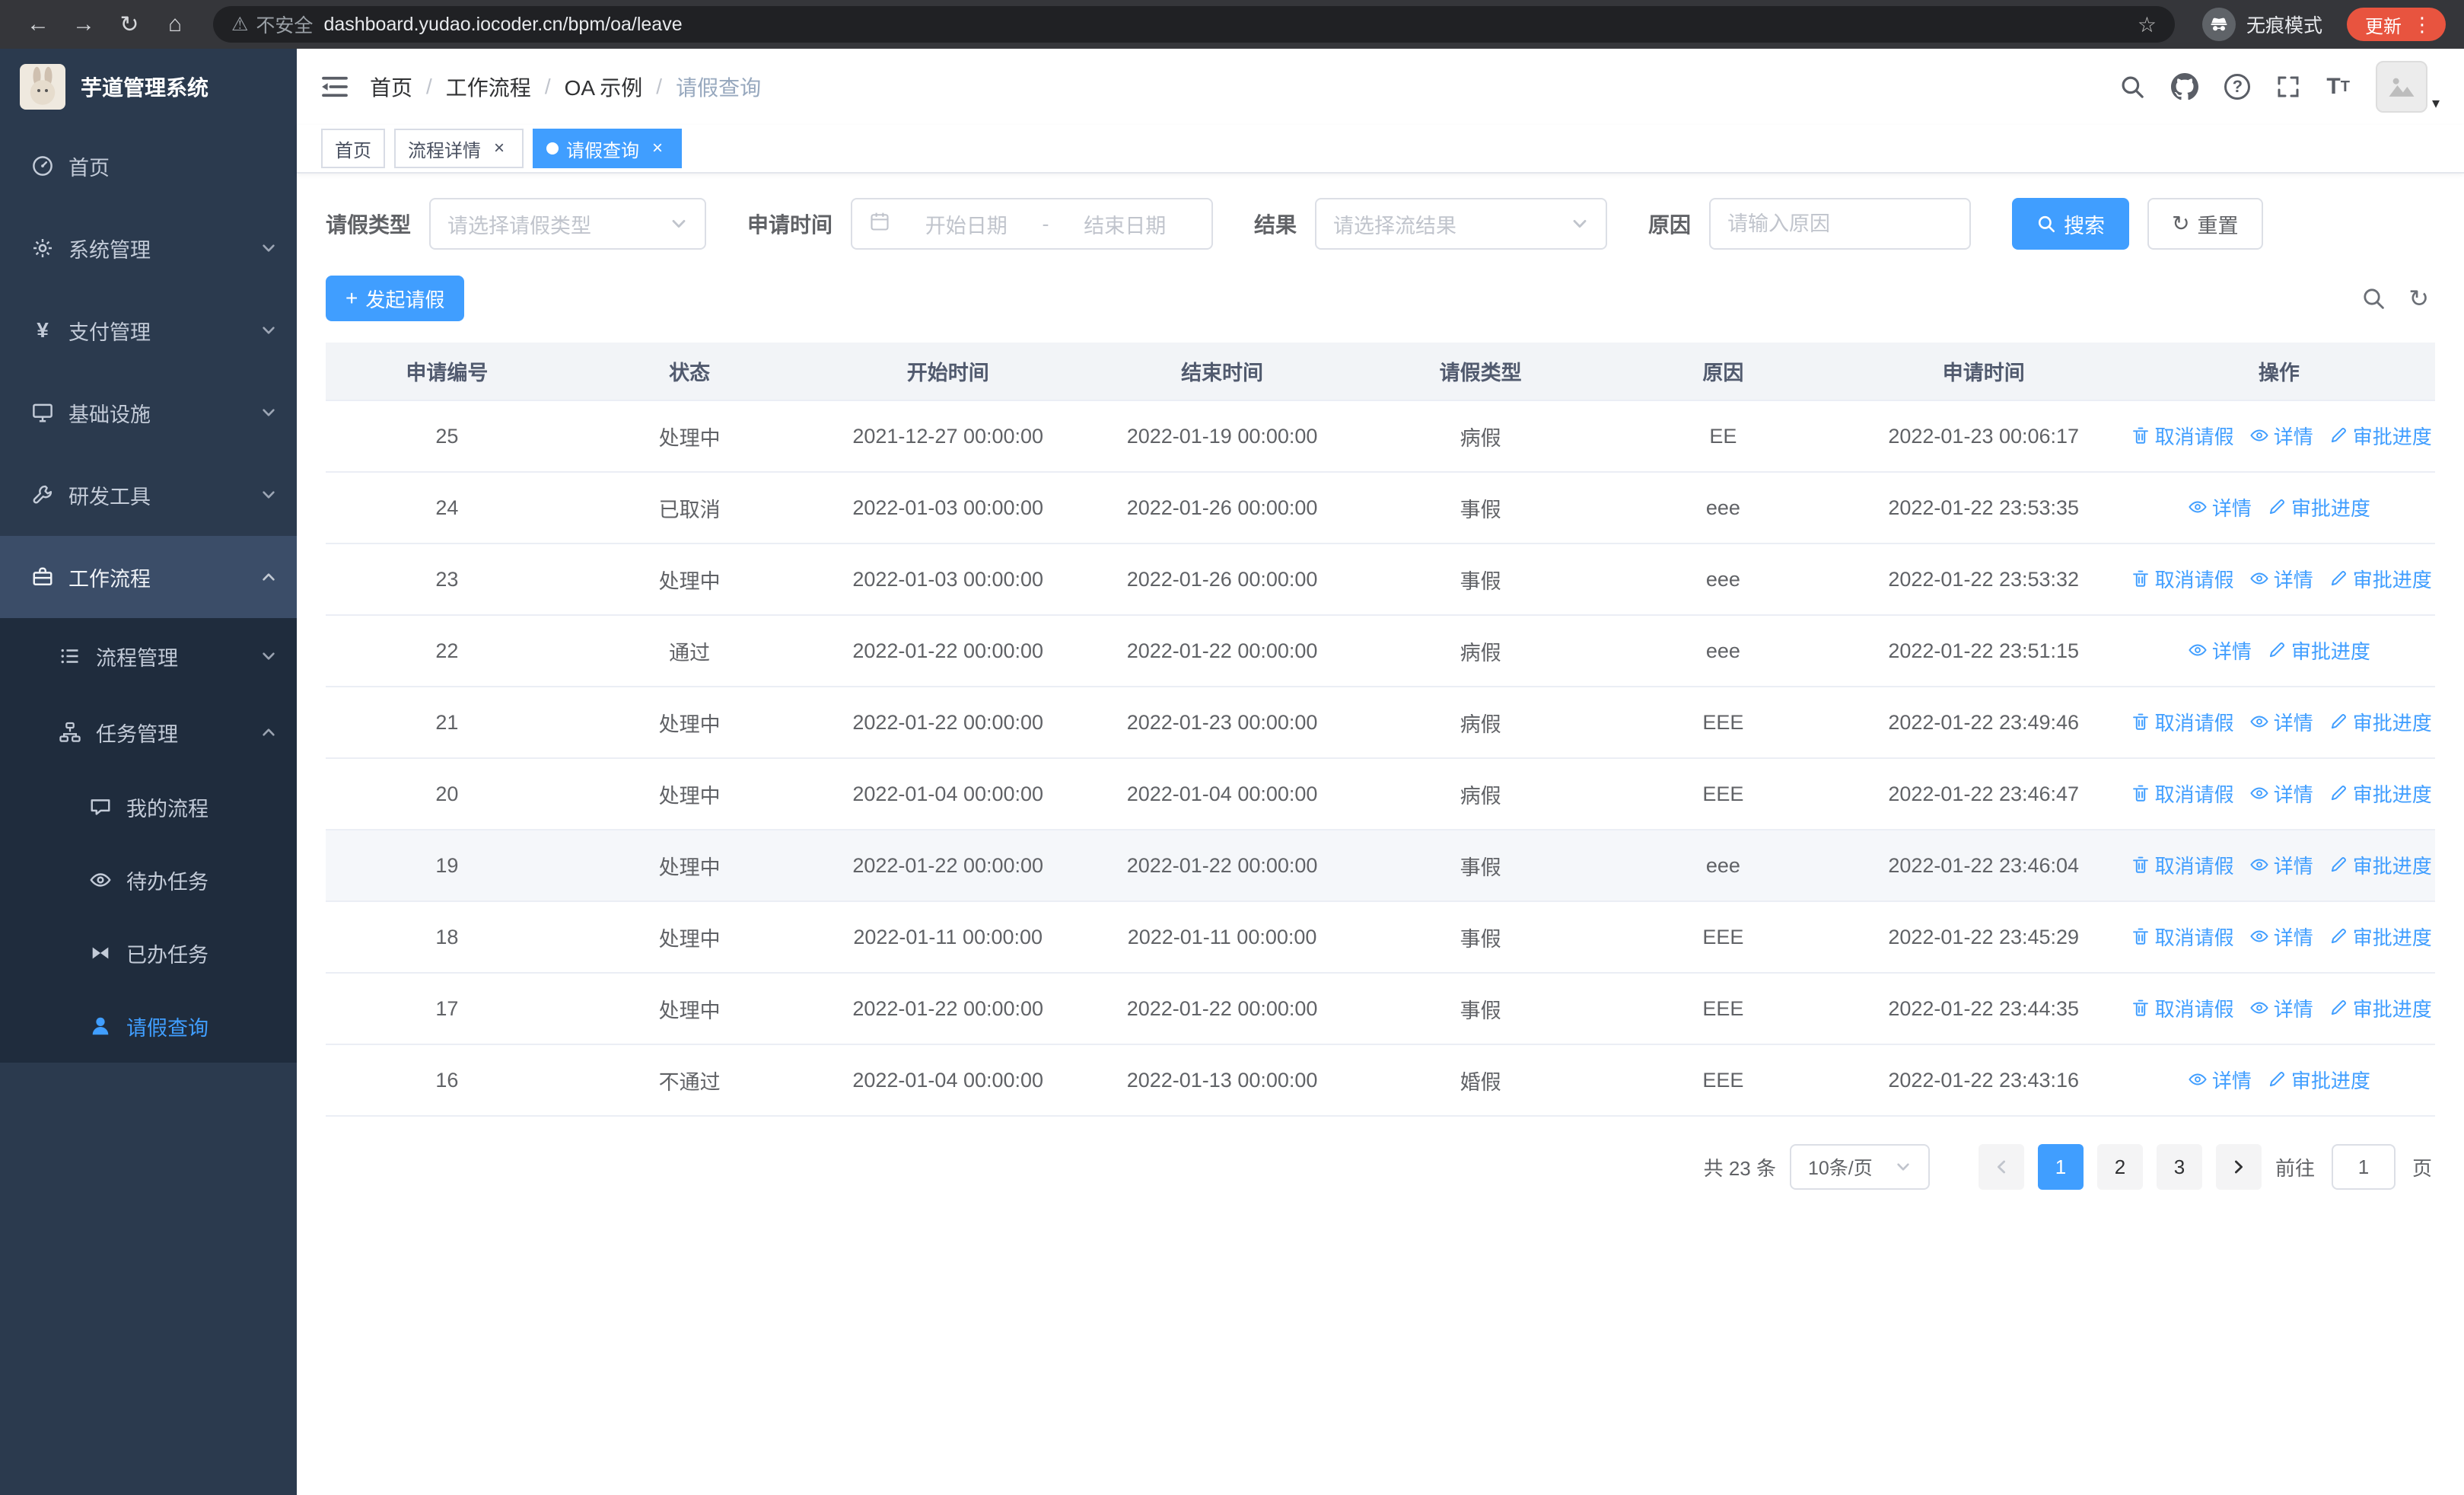 Image resolution: width=2464 pixels, height=1495 pixels. Describe the element at coordinates (2179, 1167) in the screenshot. I see `page-number-3: 3` at that location.